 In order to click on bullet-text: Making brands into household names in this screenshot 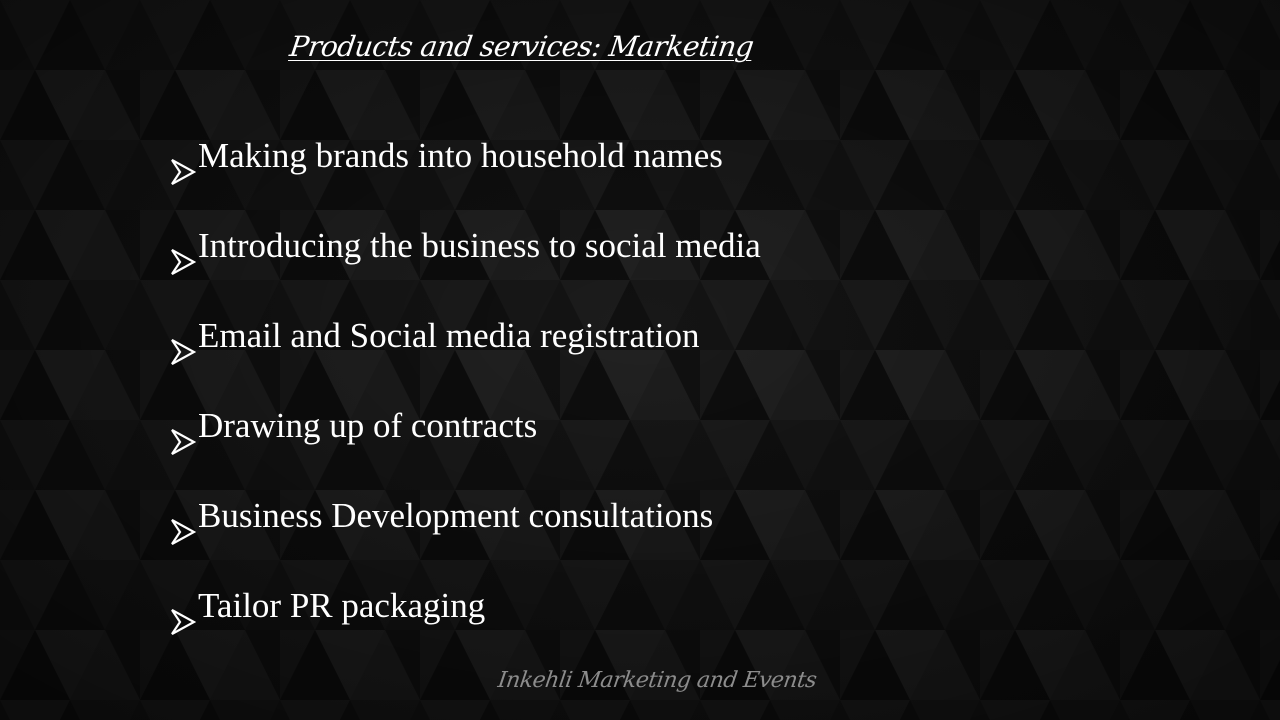, I will do `click(460, 155)`.